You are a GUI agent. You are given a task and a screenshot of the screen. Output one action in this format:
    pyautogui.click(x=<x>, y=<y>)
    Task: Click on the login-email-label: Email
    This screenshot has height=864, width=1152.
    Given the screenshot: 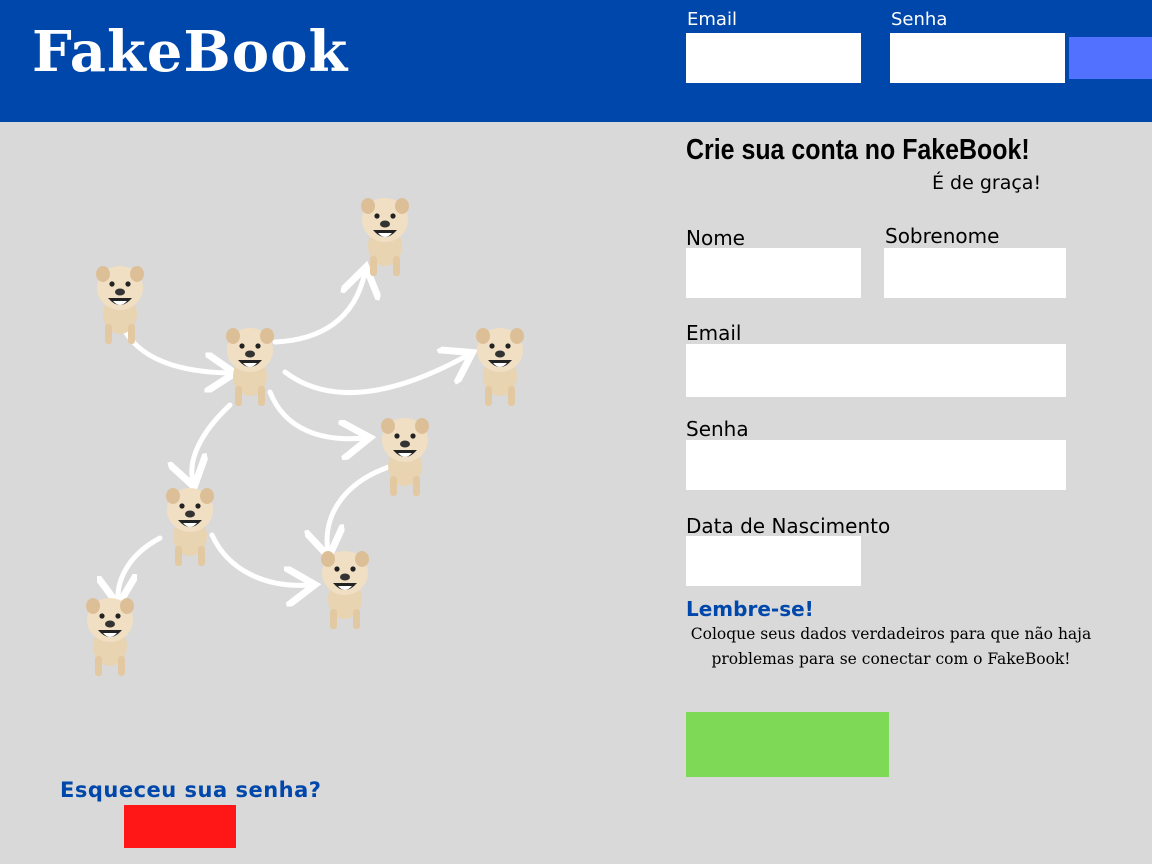 What is the action you would take?
    pyautogui.click(x=712, y=19)
    